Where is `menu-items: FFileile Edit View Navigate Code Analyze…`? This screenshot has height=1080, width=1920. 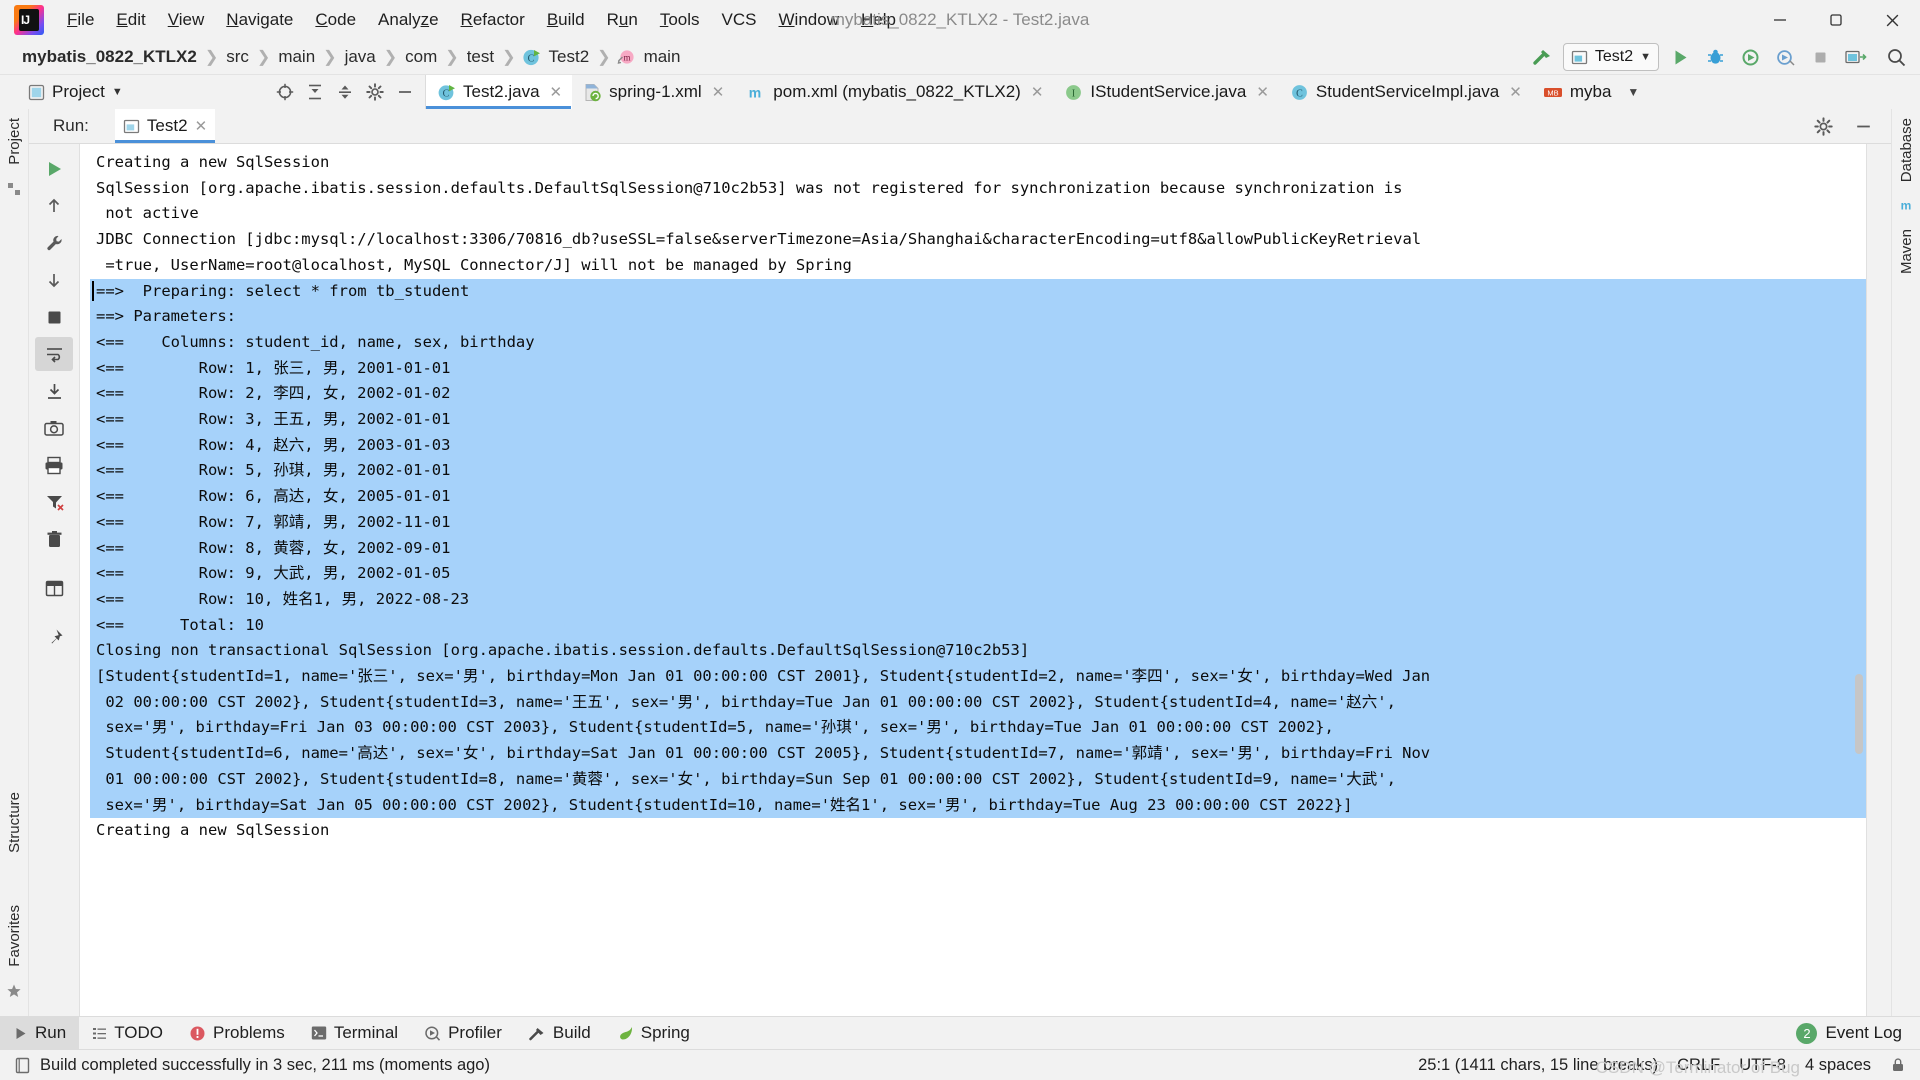
menu-items: FFileile Edit View Navigate Code Analyze… is located at coordinates (481, 20).